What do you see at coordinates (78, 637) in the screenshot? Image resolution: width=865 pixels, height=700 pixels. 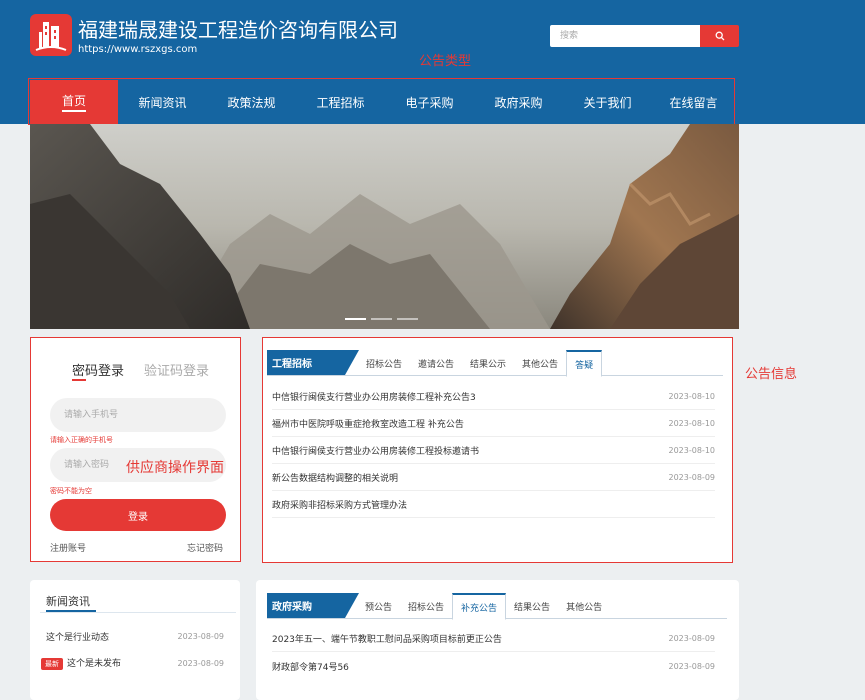 I see `list-item-title: 这个是行业动态` at bounding box center [78, 637].